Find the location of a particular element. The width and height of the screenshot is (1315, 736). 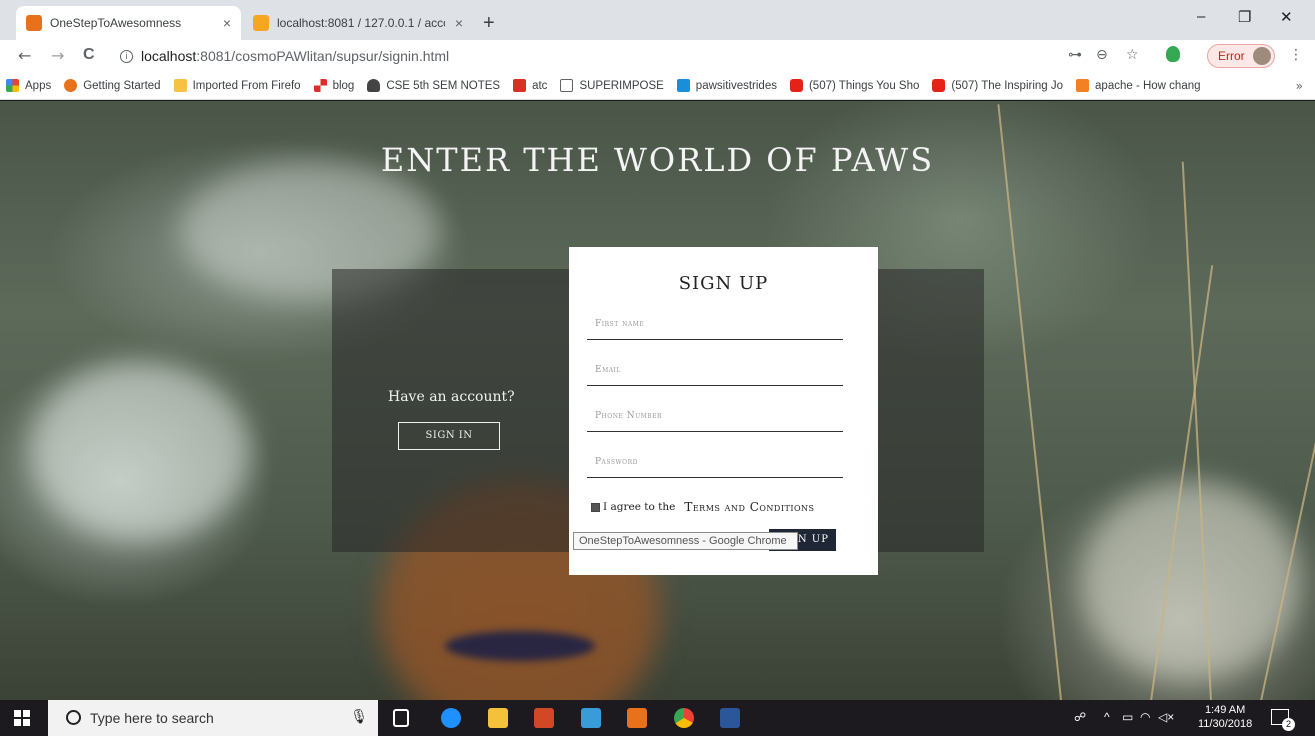

chrome-icon is located at coordinates (684, 718).